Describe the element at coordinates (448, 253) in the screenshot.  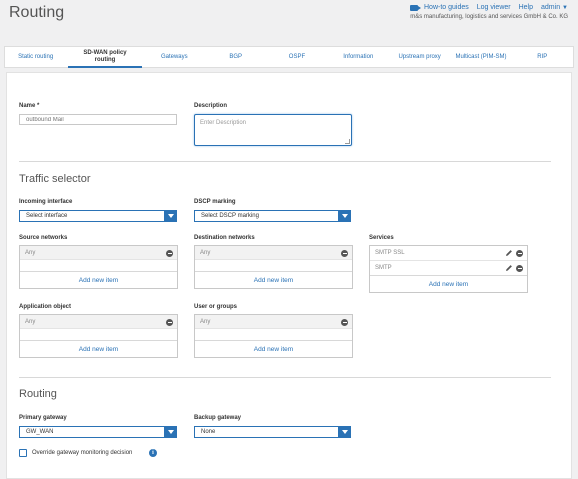
I see `list-item: SMTP SSL` at that location.